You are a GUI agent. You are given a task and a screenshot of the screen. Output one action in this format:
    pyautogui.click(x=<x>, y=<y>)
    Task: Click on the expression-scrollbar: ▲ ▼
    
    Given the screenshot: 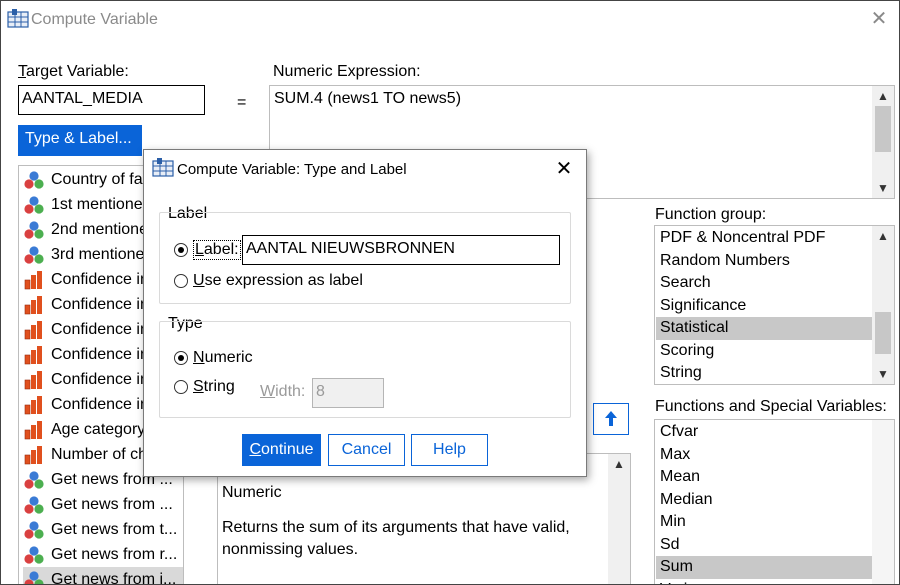 What is the action you would take?
    pyautogui.click(x=883, y=142)
    